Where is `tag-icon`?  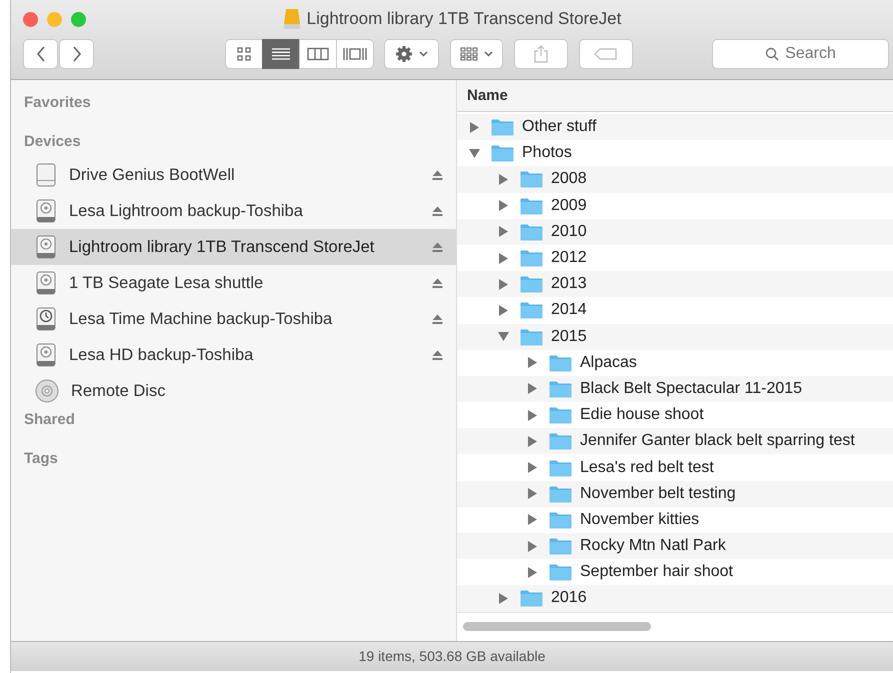
tag-icon is located at coordinates (606, 54).